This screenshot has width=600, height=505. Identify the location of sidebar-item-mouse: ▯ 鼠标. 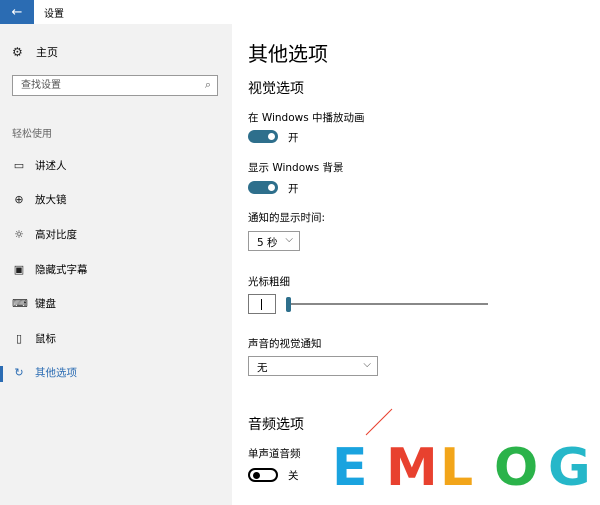
(116, 338).